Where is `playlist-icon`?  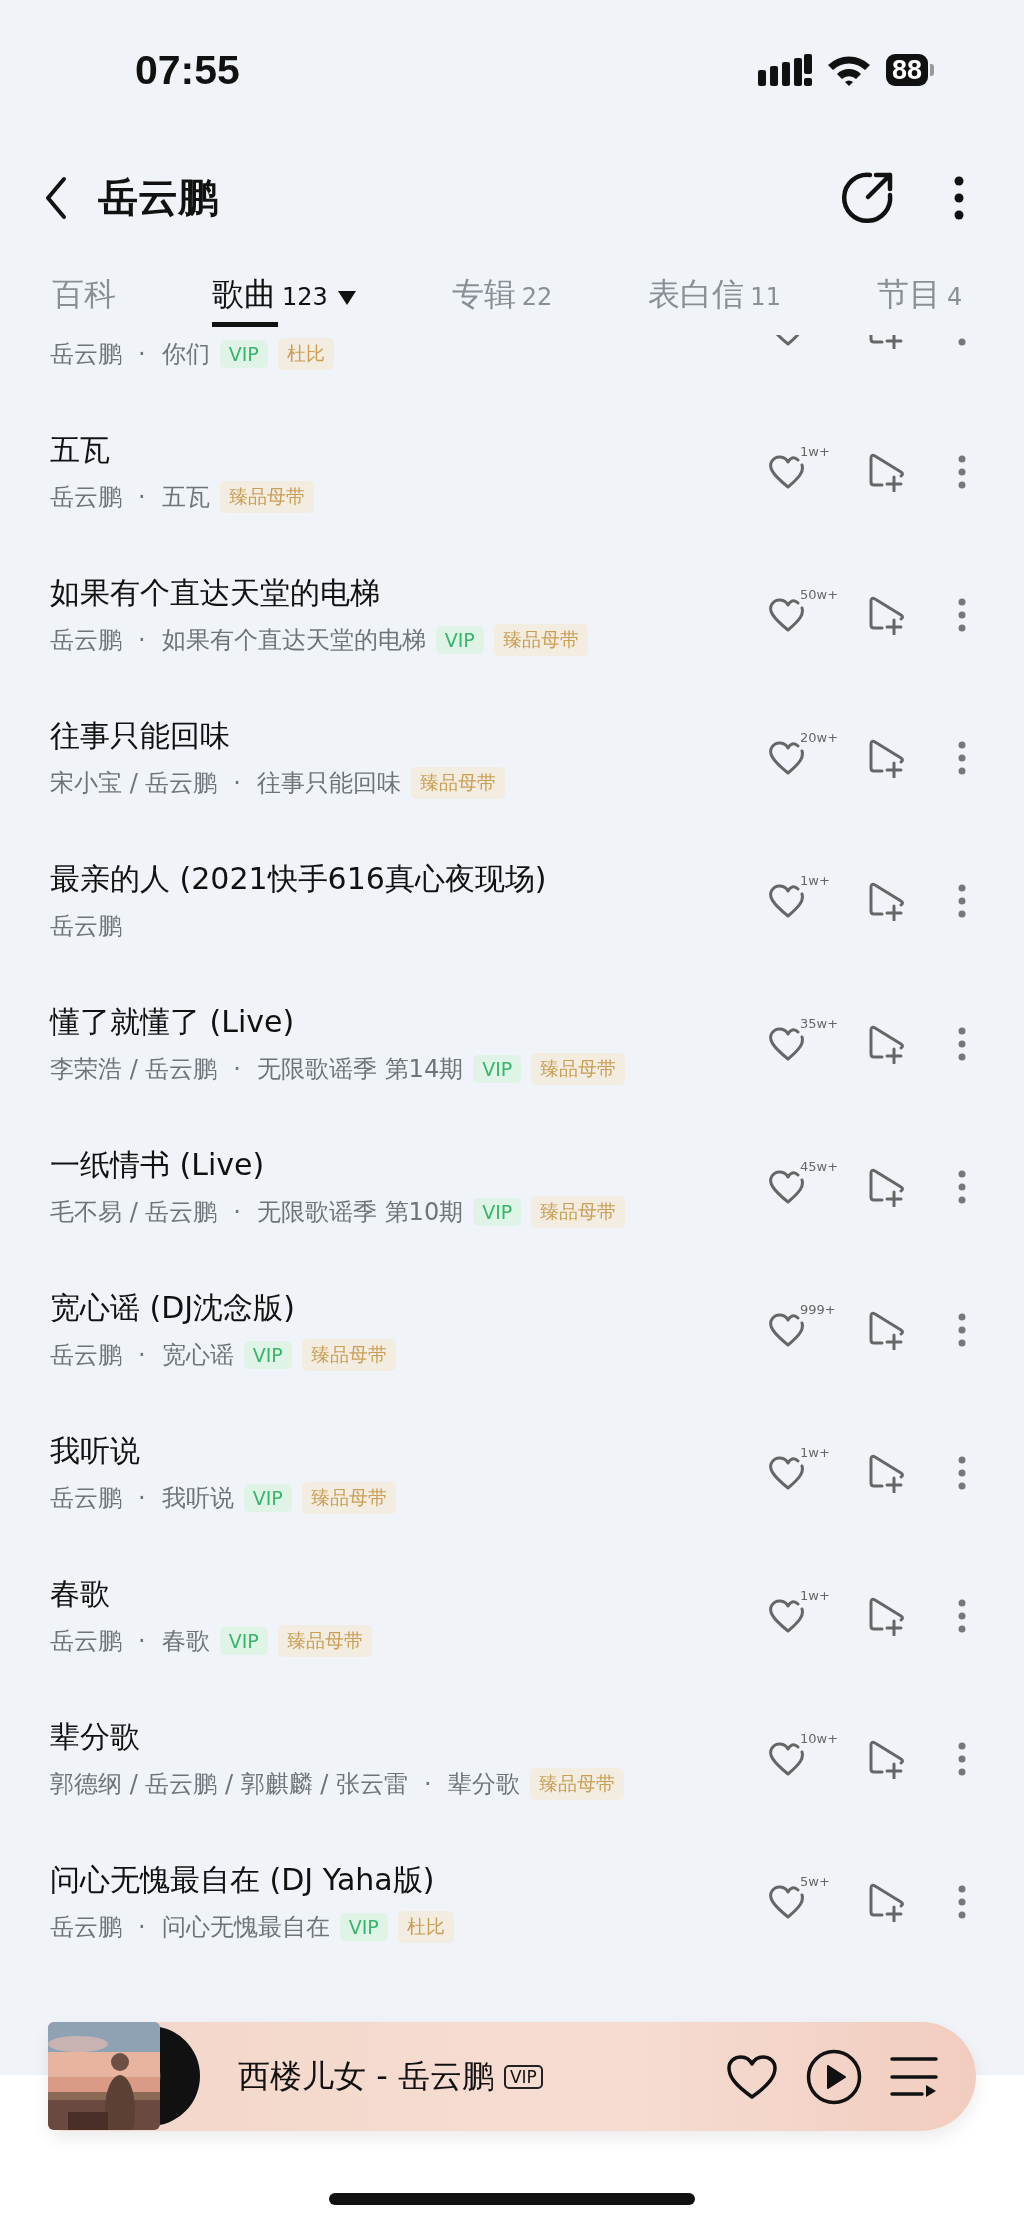
playlist-icon is located at coordinates (914, 2076).